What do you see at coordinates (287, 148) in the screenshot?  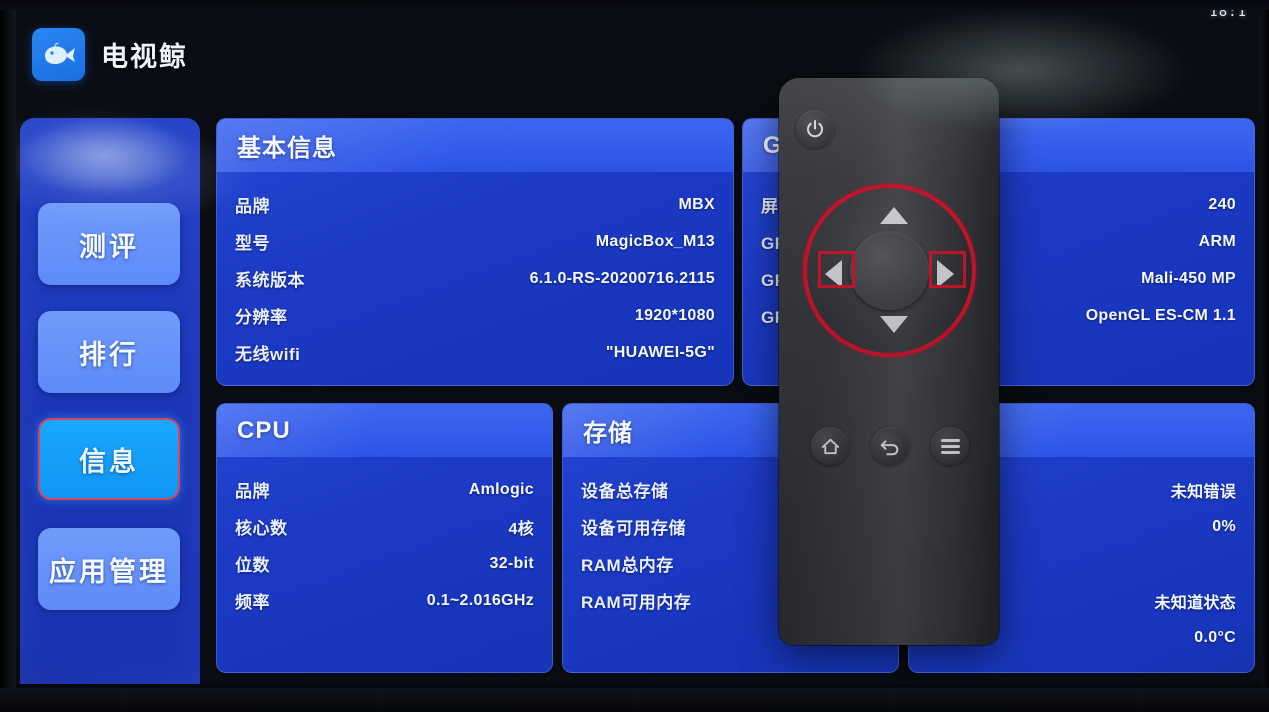 I see `card-title: 基本信息` at bounding box center [287, 148].